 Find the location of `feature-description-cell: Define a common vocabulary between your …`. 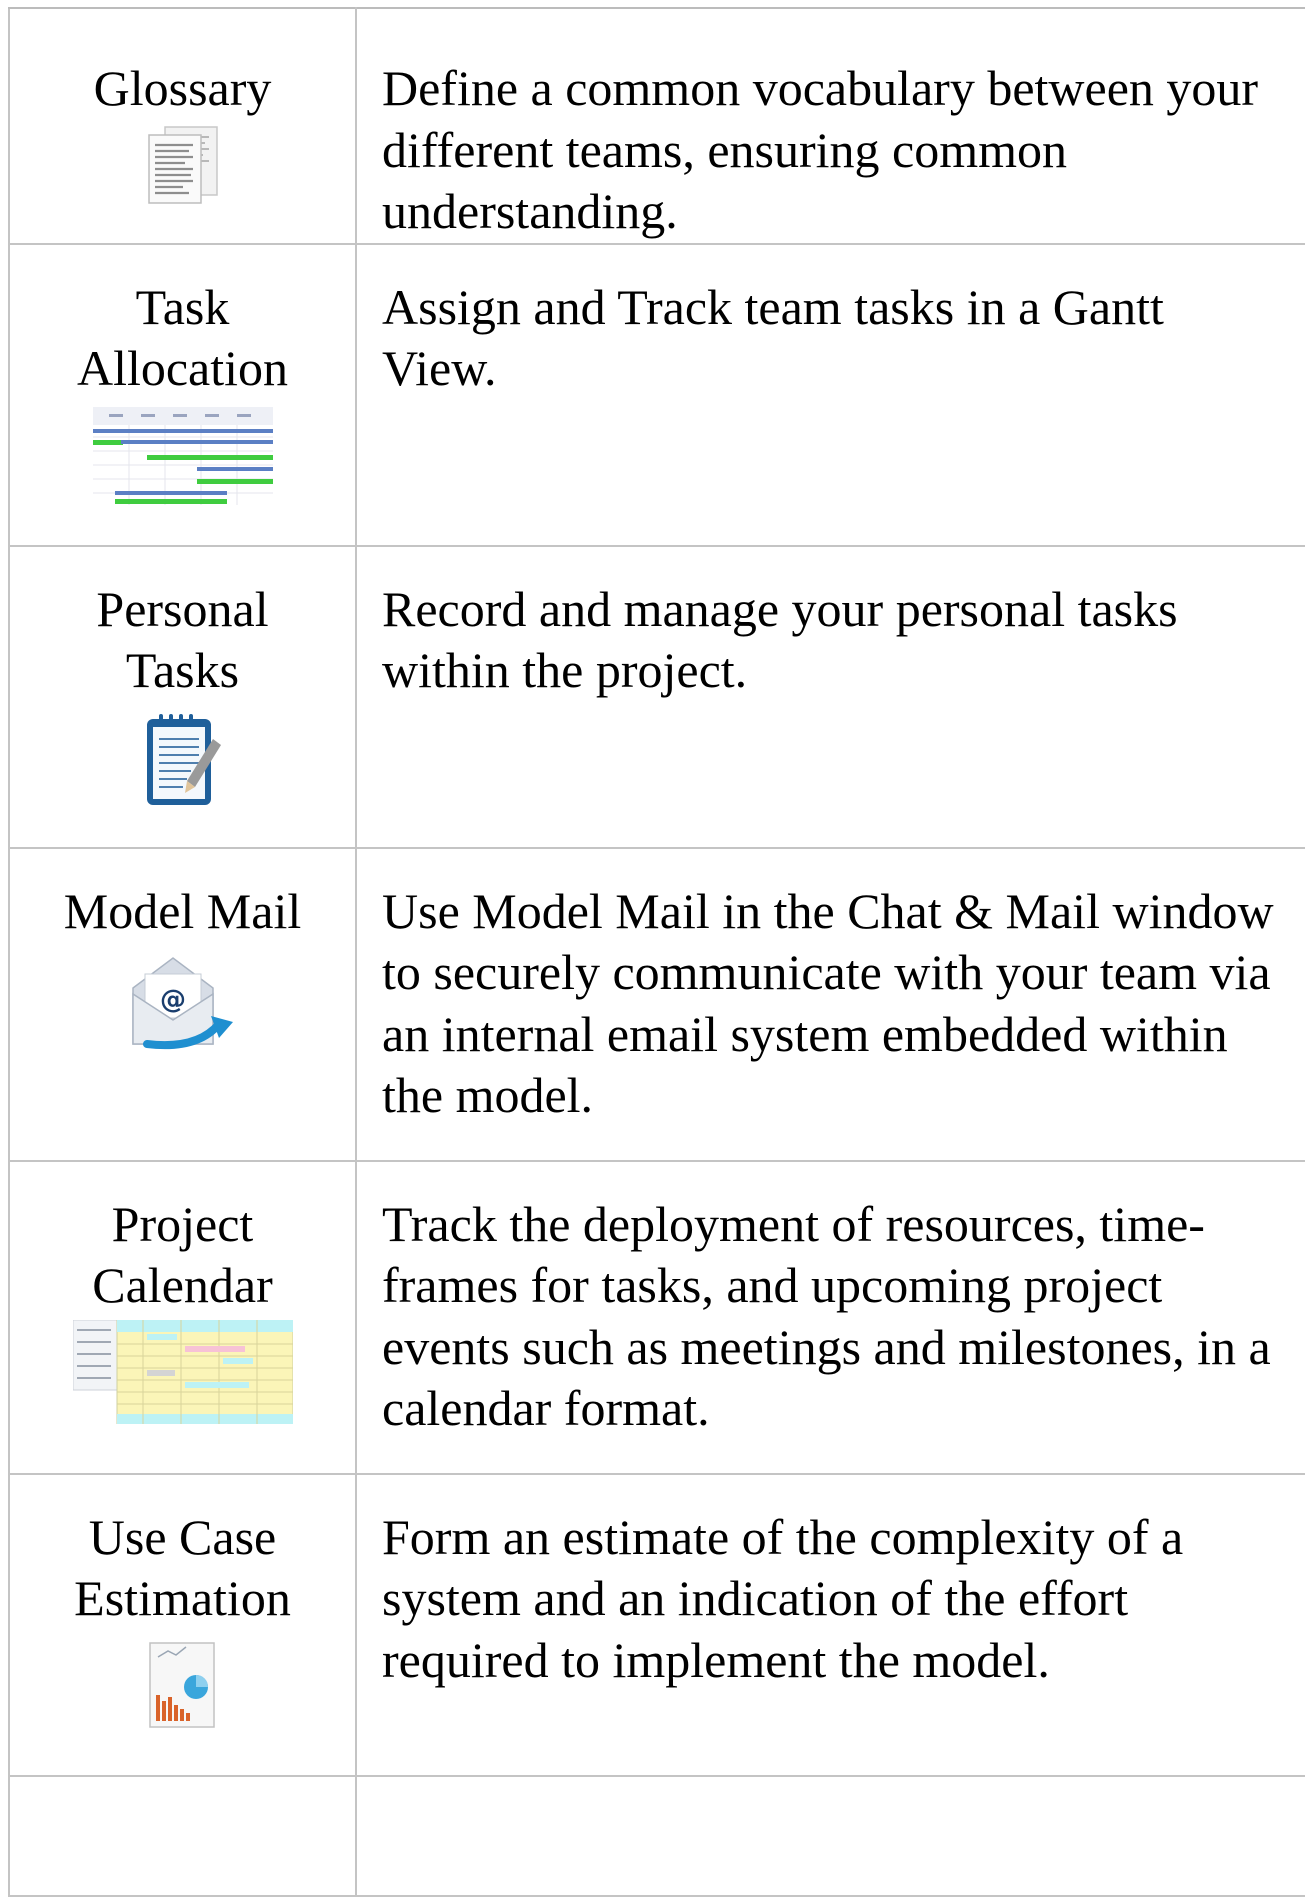

feature-description-cell: Define a common vocabulary between your … is located at coordinates (830, 126).